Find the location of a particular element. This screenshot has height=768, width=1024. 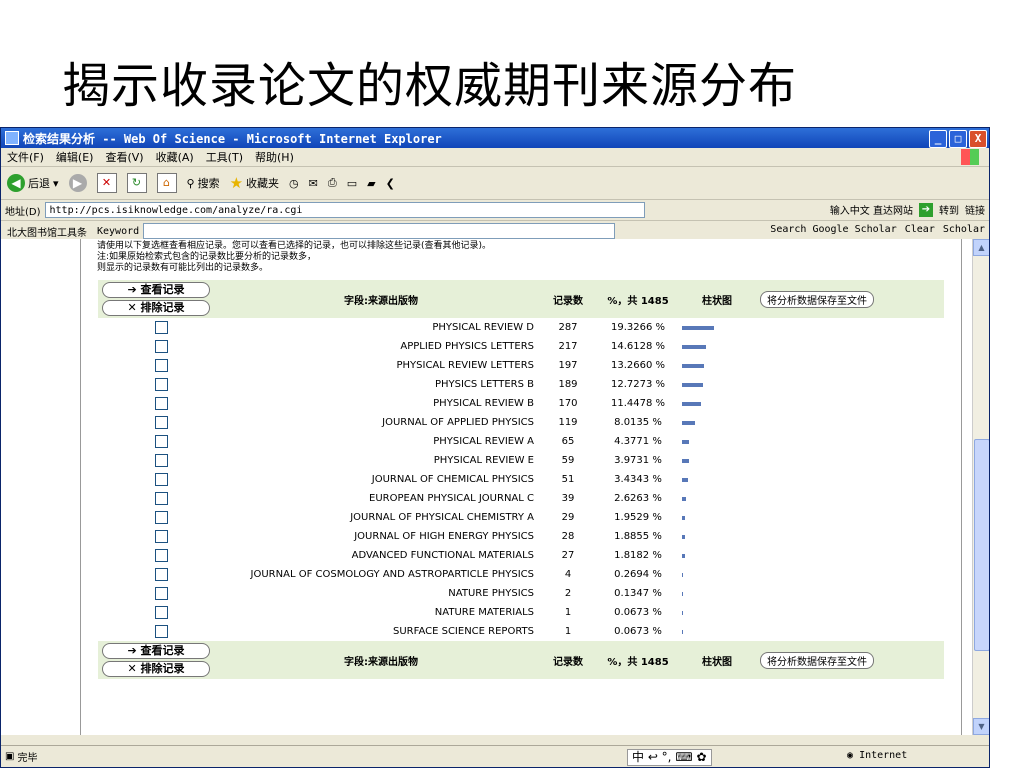

back-arrow-icon: ◀ is located at coordinates (16, 183).